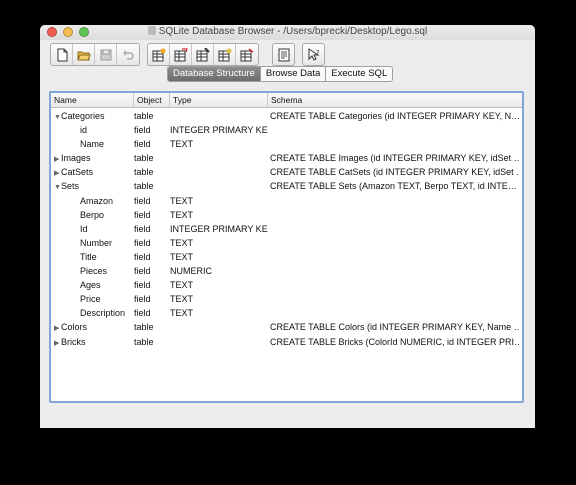 This screenshot has width=576, height=485. I want to click on delete-table-icon, so click(203, 54).